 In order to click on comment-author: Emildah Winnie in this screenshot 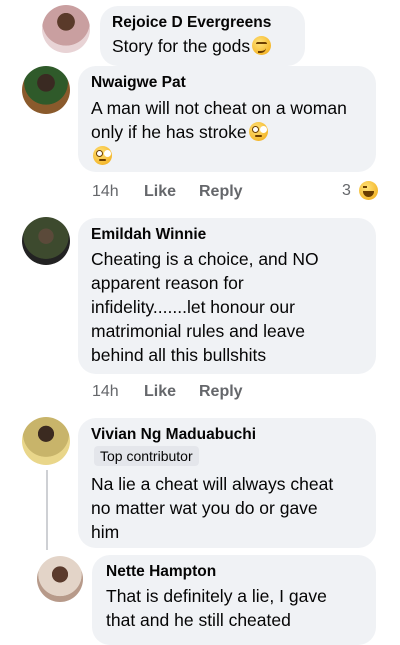, I will do `click(148, 235)`.